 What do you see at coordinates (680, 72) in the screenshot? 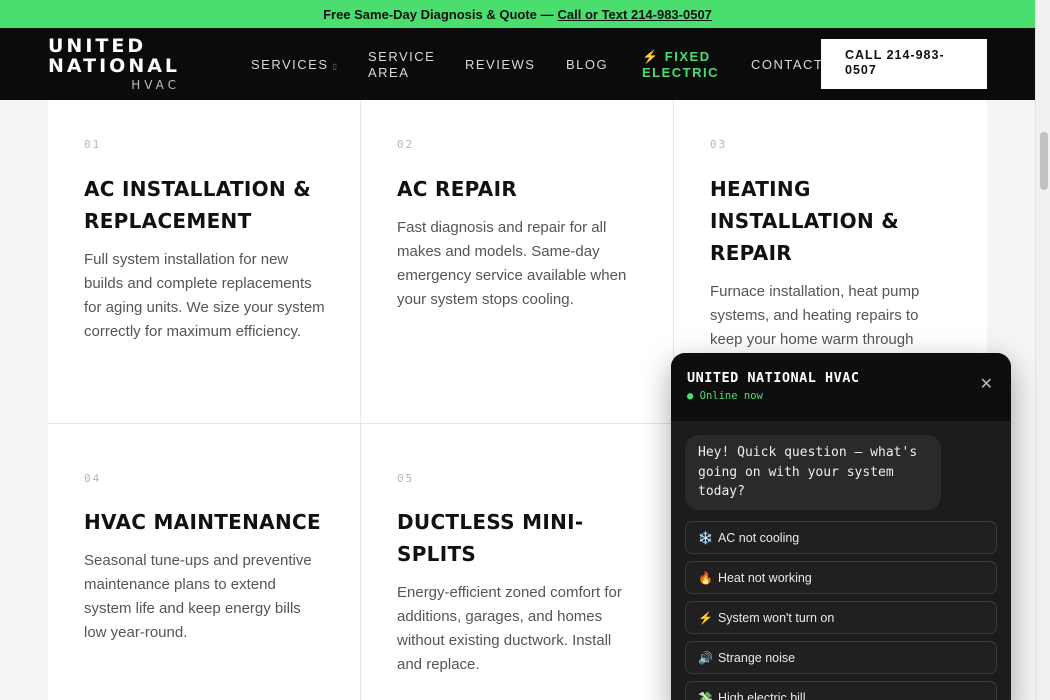
I see `nav-fixed-electric-line2: ELECTRIC` at bounding box center [680, 72].